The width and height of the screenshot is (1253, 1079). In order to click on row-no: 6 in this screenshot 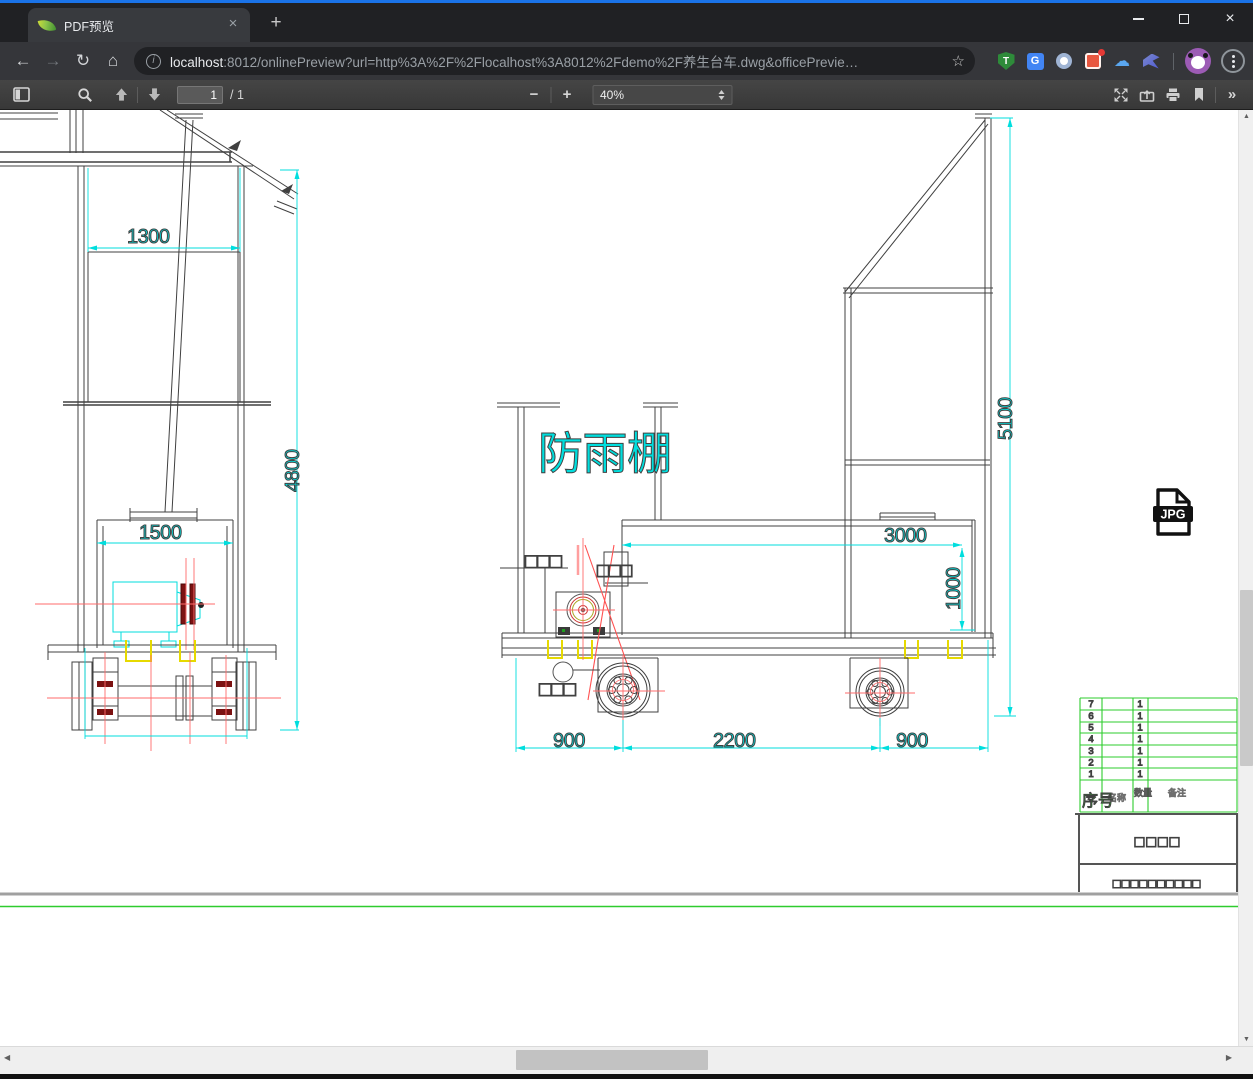, I will do `click(1090, 716)`.